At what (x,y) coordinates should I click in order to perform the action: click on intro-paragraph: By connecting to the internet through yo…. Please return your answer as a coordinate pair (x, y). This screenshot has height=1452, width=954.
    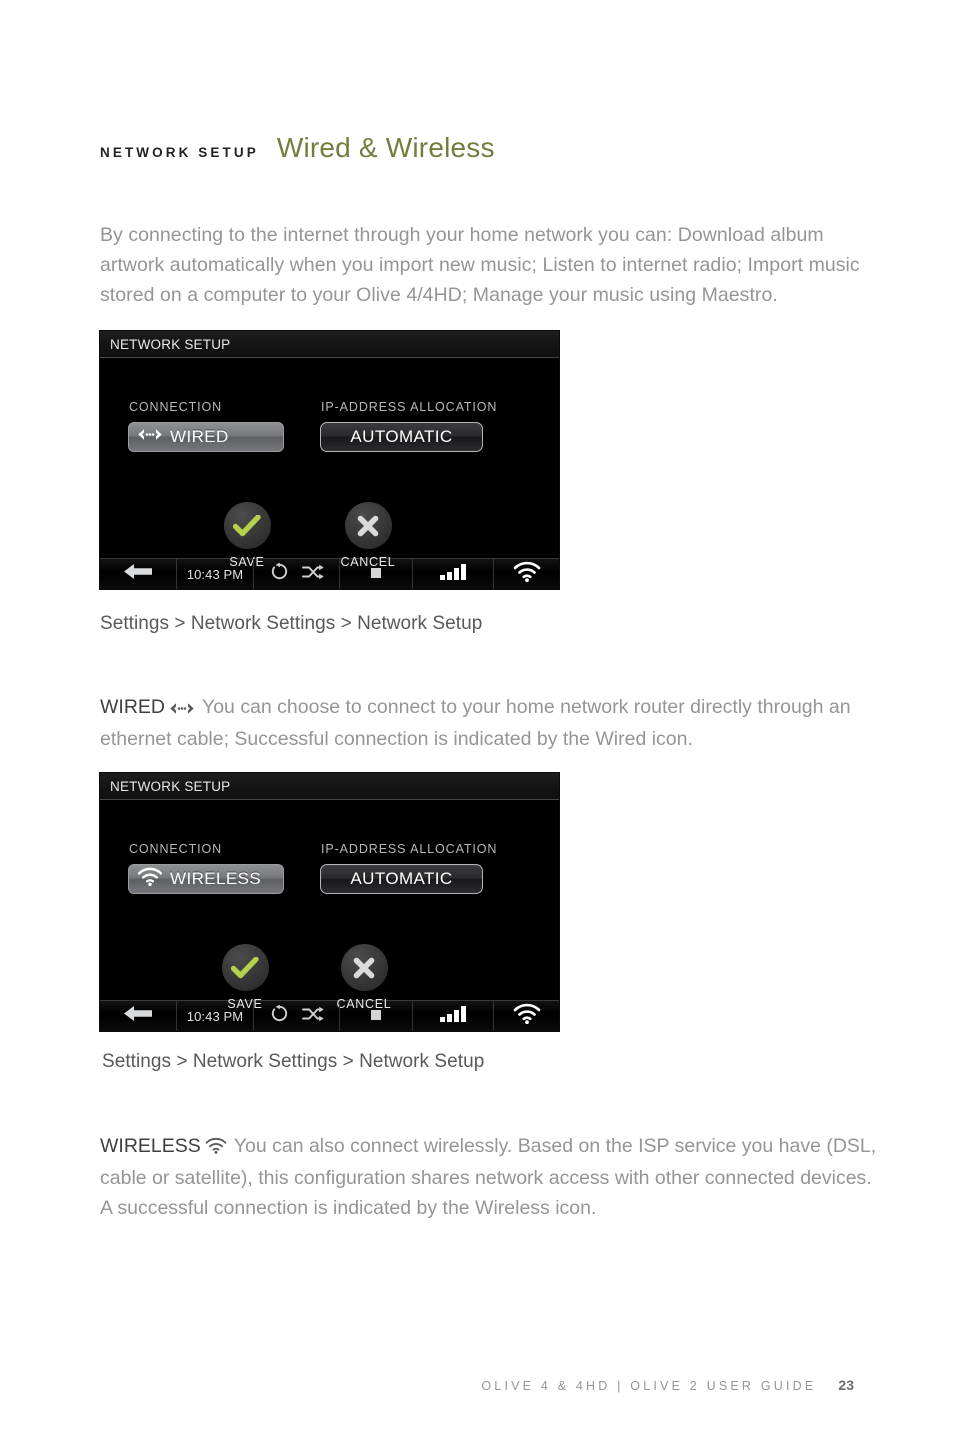
    Looking at the image, I should click on (480, 264).